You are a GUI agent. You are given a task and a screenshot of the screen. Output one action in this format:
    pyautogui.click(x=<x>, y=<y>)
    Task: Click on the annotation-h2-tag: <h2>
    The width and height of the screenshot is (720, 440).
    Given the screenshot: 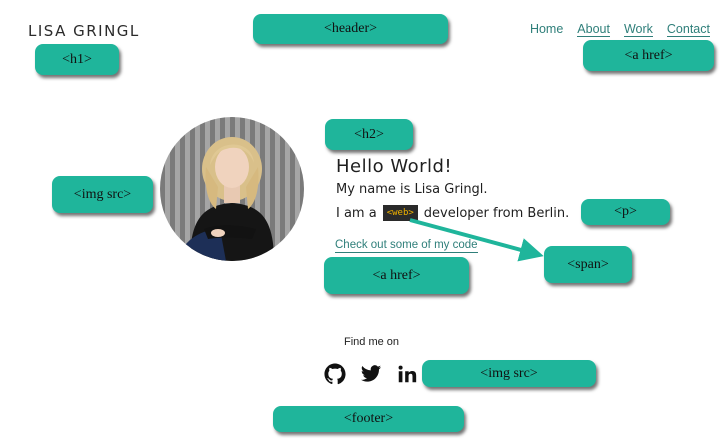 What is the action you would take?
    pyautogui.click(x=369, y=134)
    